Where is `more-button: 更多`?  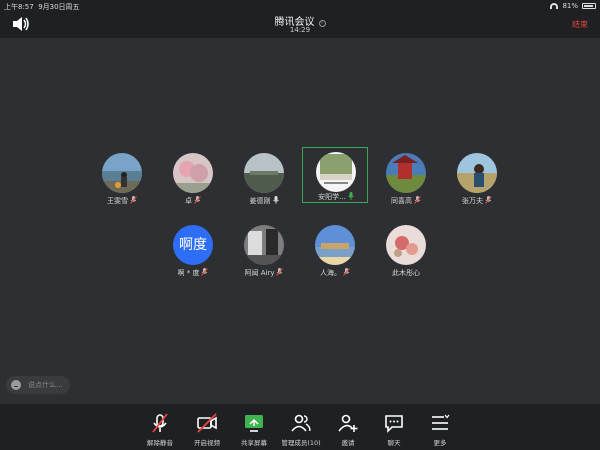 more-button: 更多 is located at coordinates (440, 429).